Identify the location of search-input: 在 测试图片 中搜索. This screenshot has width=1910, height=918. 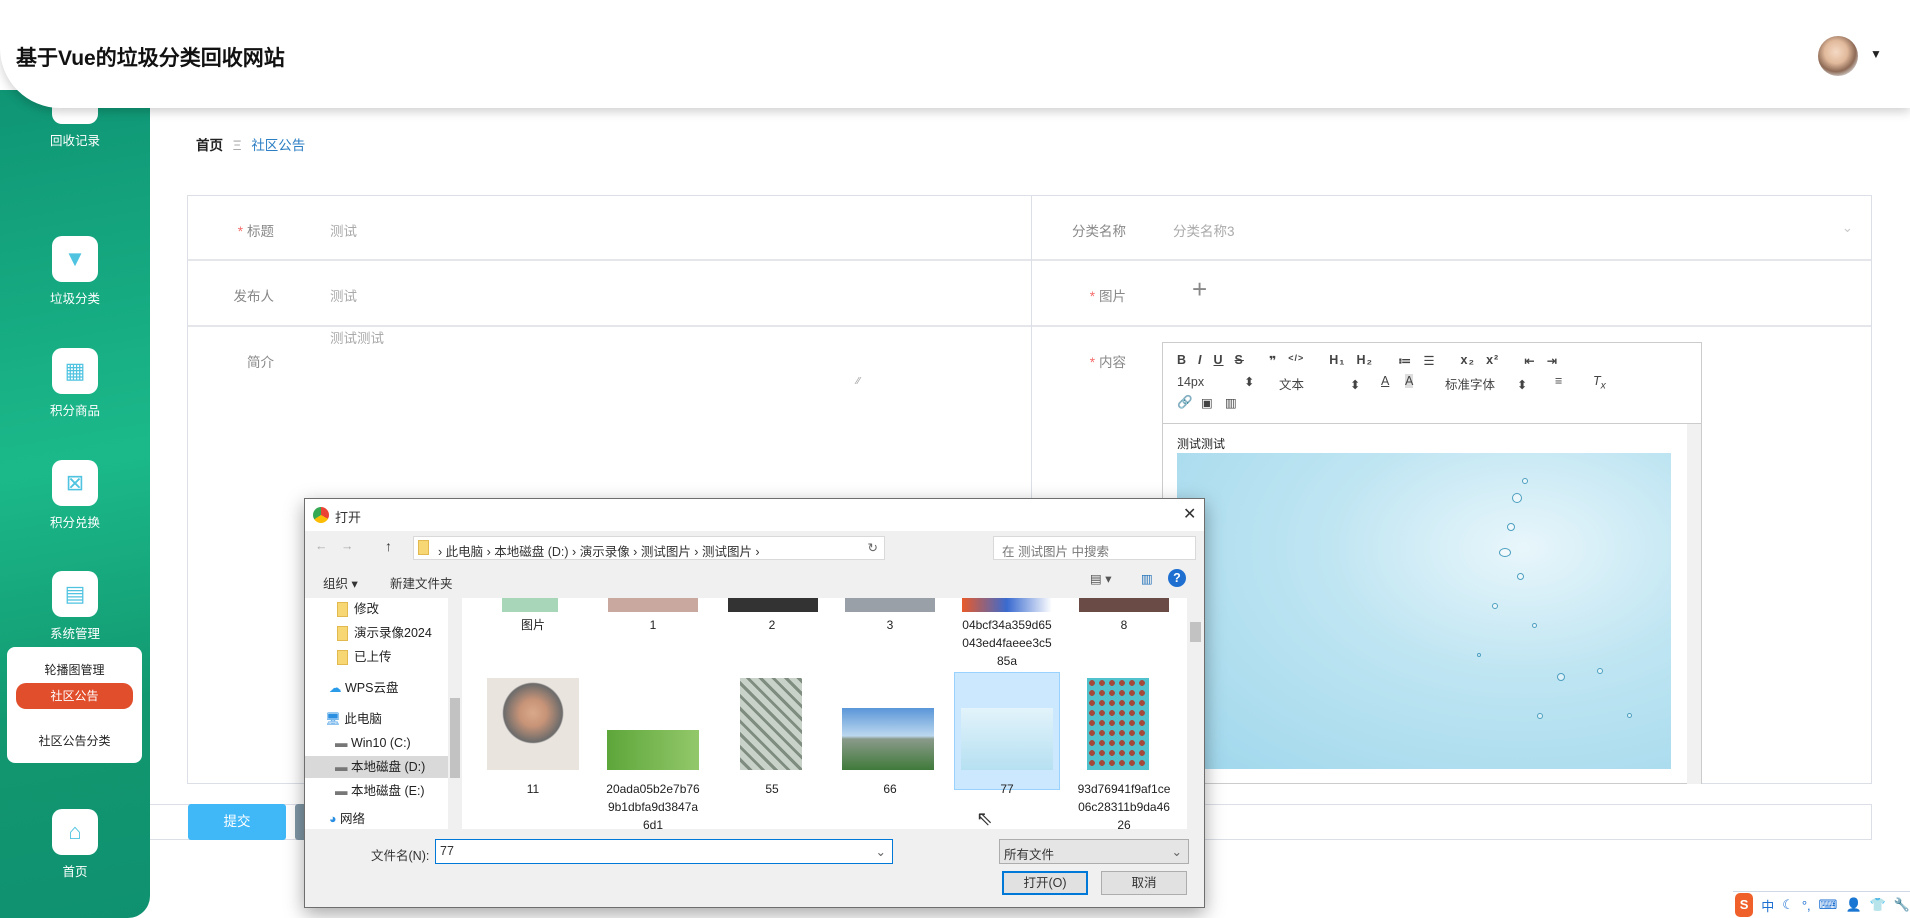
(1094, 548).